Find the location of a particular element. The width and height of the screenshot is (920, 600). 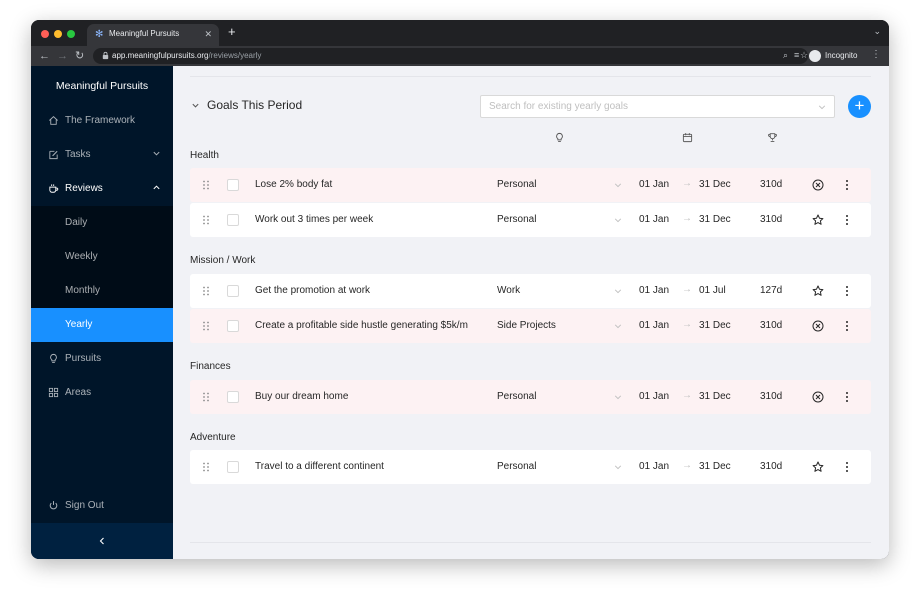

bookmark-star-icon: ☆ is located at coordinates (804, 55).